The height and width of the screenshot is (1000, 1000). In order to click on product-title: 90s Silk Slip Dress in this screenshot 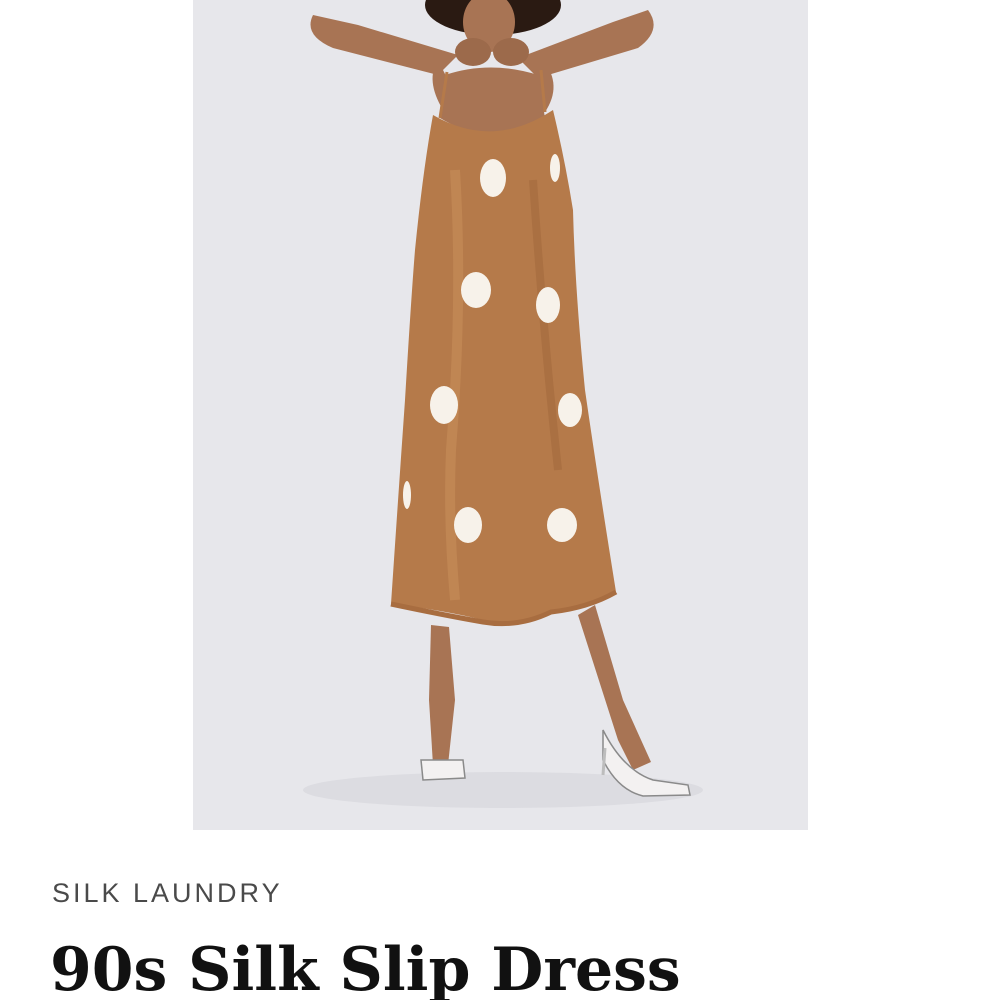, I will do `click(365, 967)`.